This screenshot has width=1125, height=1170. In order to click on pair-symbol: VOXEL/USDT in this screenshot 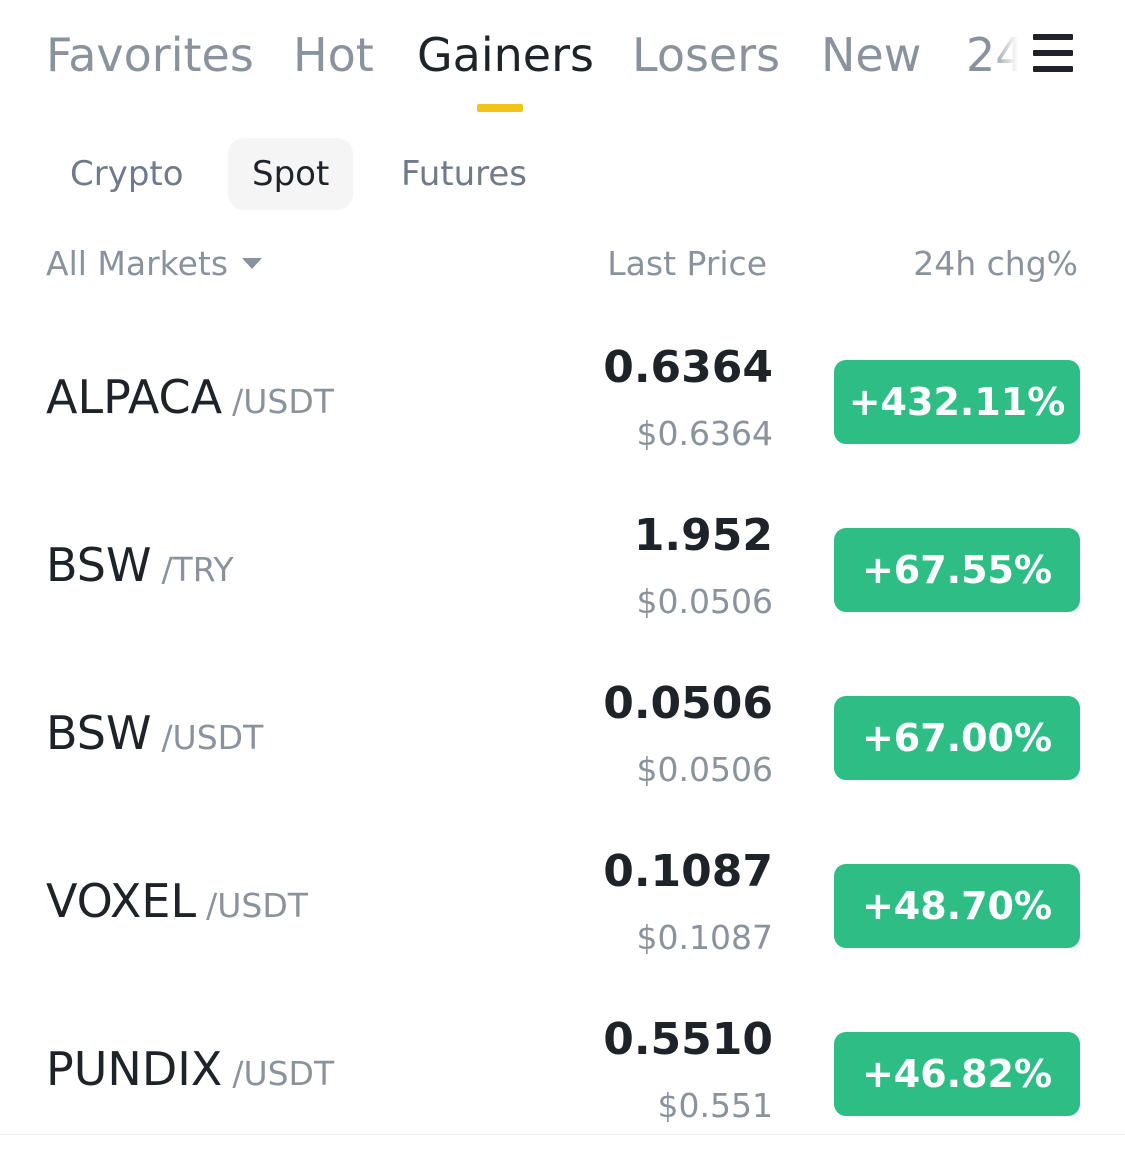, I will do `click(177, 901)`.